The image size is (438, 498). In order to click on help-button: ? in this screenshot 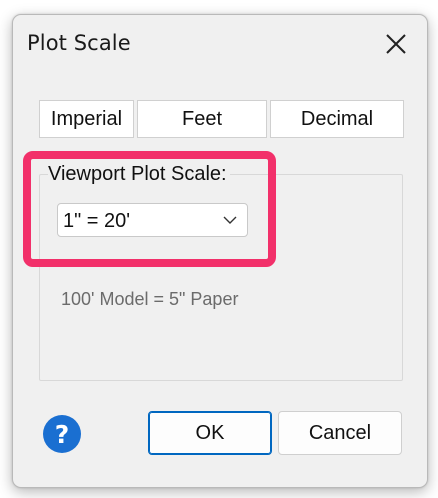, I will do `click(62, 434)`.